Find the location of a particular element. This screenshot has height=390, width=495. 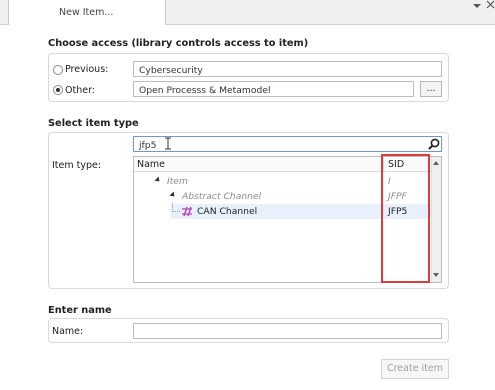

tree-row-name: CAN Channel is located at coordinates (227, 211).